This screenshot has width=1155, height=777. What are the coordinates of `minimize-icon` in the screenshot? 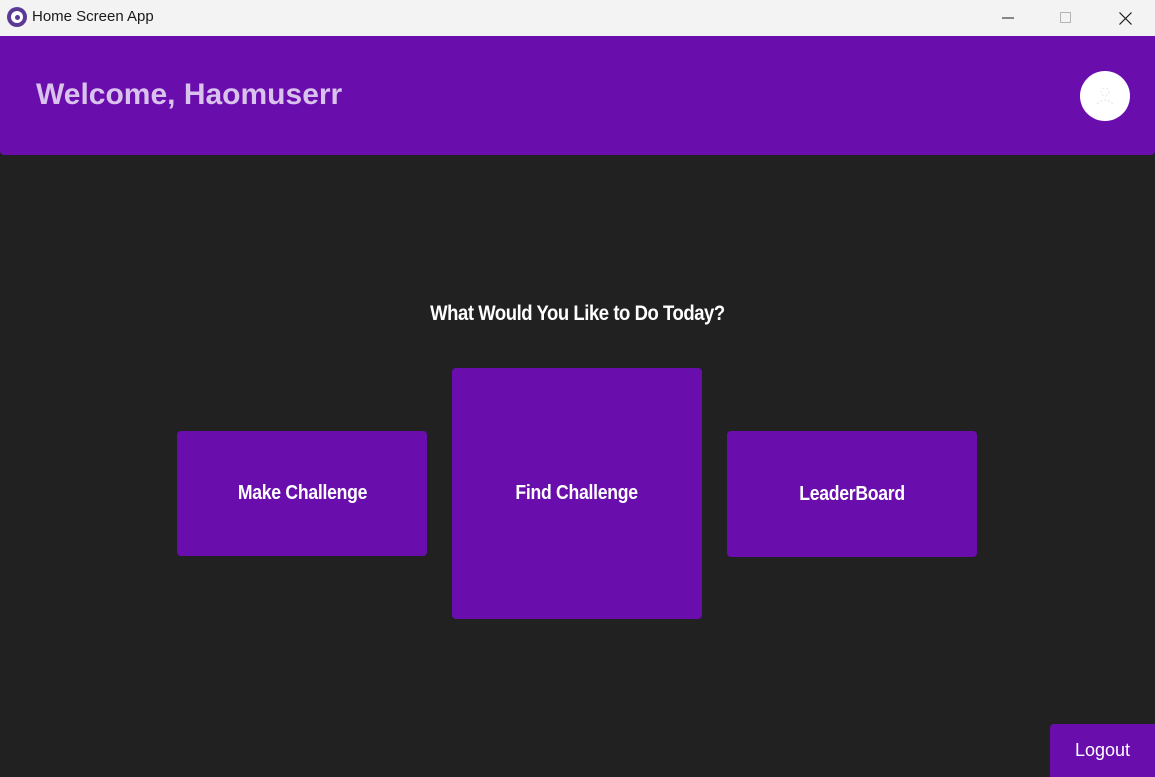 It's located at (1008, 18).